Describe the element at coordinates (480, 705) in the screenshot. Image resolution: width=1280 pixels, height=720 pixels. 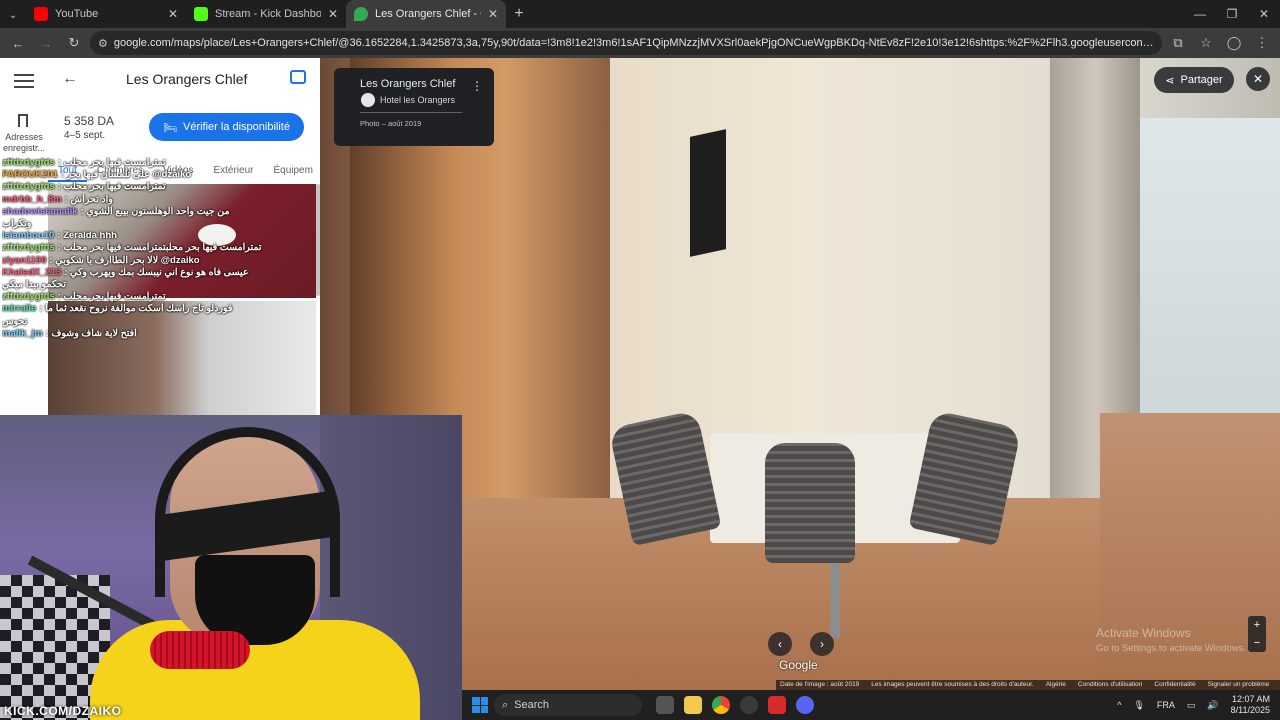
I see `windows-start-icon` at that location.